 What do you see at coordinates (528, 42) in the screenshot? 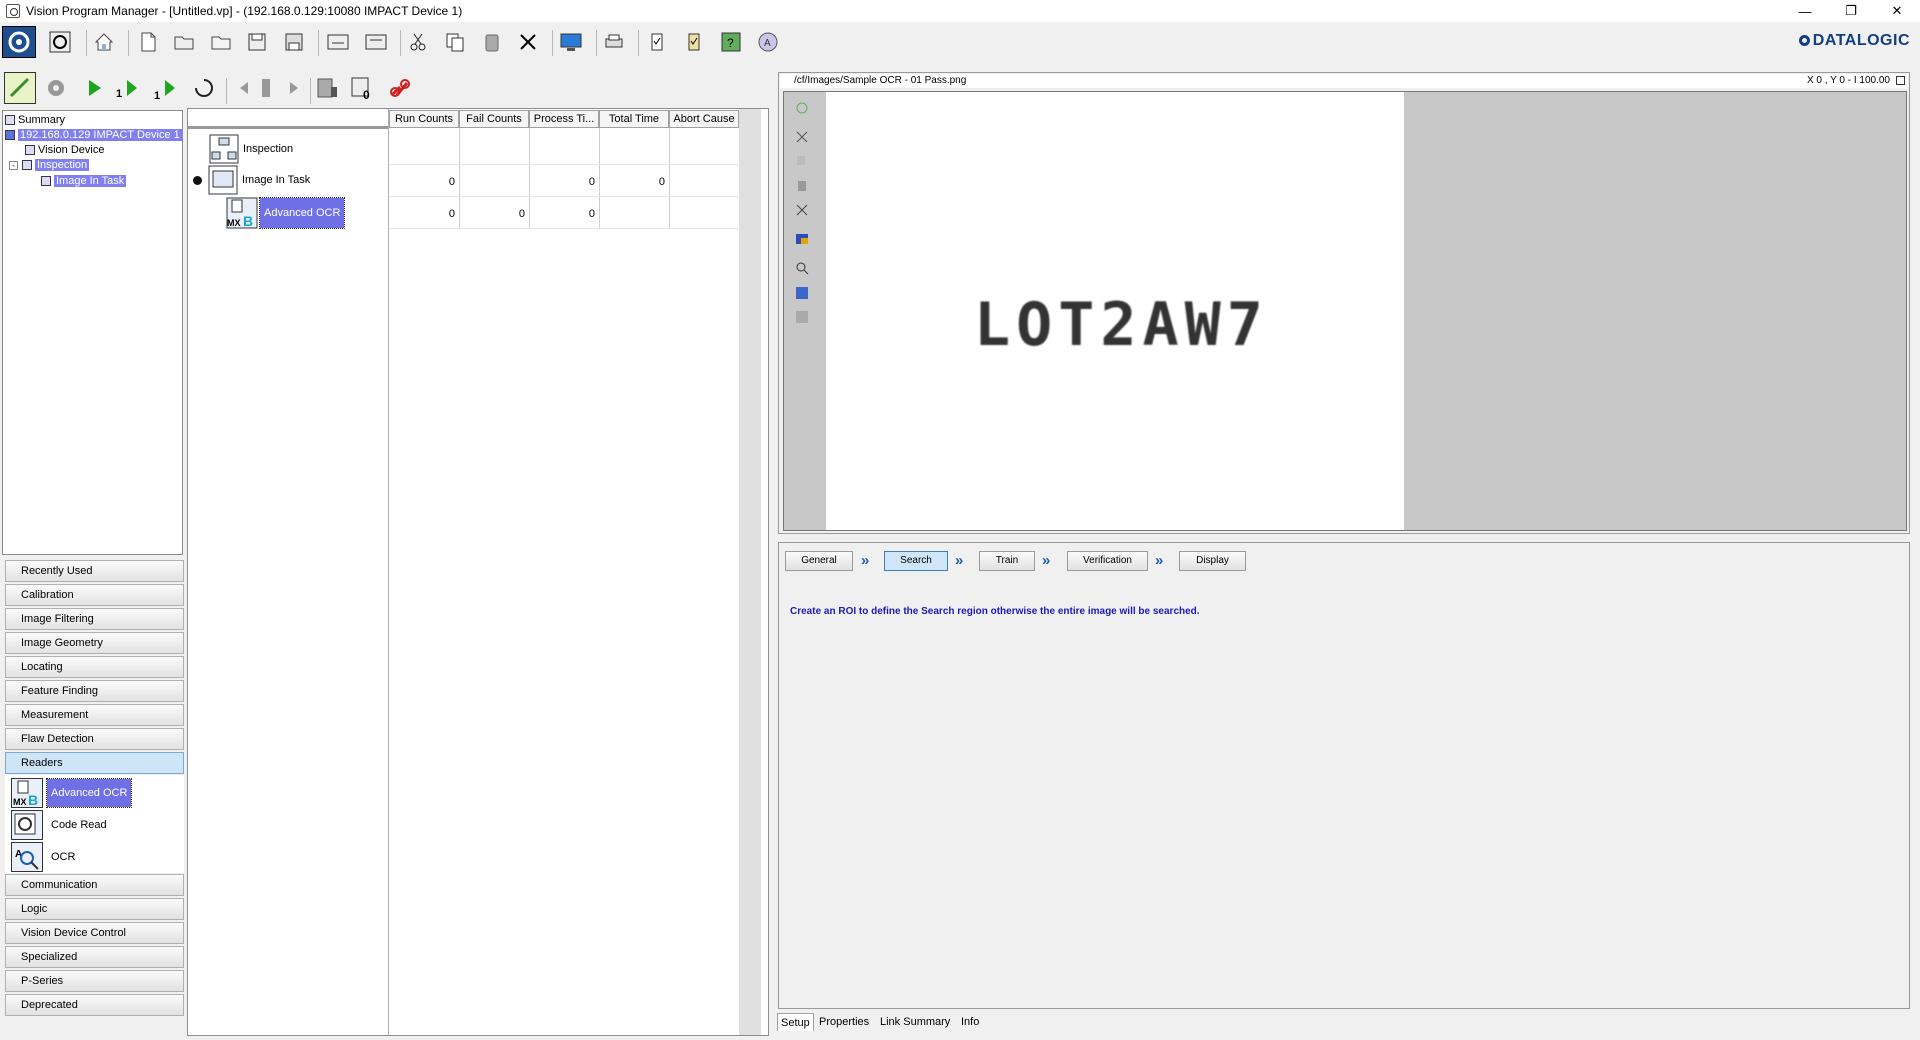
I see `delete-icon` at bounding box center [528, 42].